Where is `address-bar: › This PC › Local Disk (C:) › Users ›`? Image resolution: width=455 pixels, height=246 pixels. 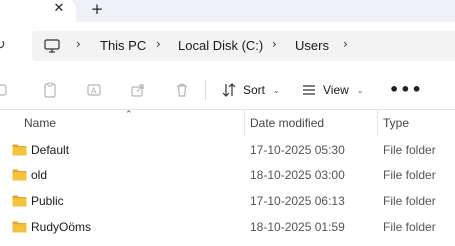 address-bar: › This PC › Local Disk (C:) › Users › is located at coordinates (243, 46).